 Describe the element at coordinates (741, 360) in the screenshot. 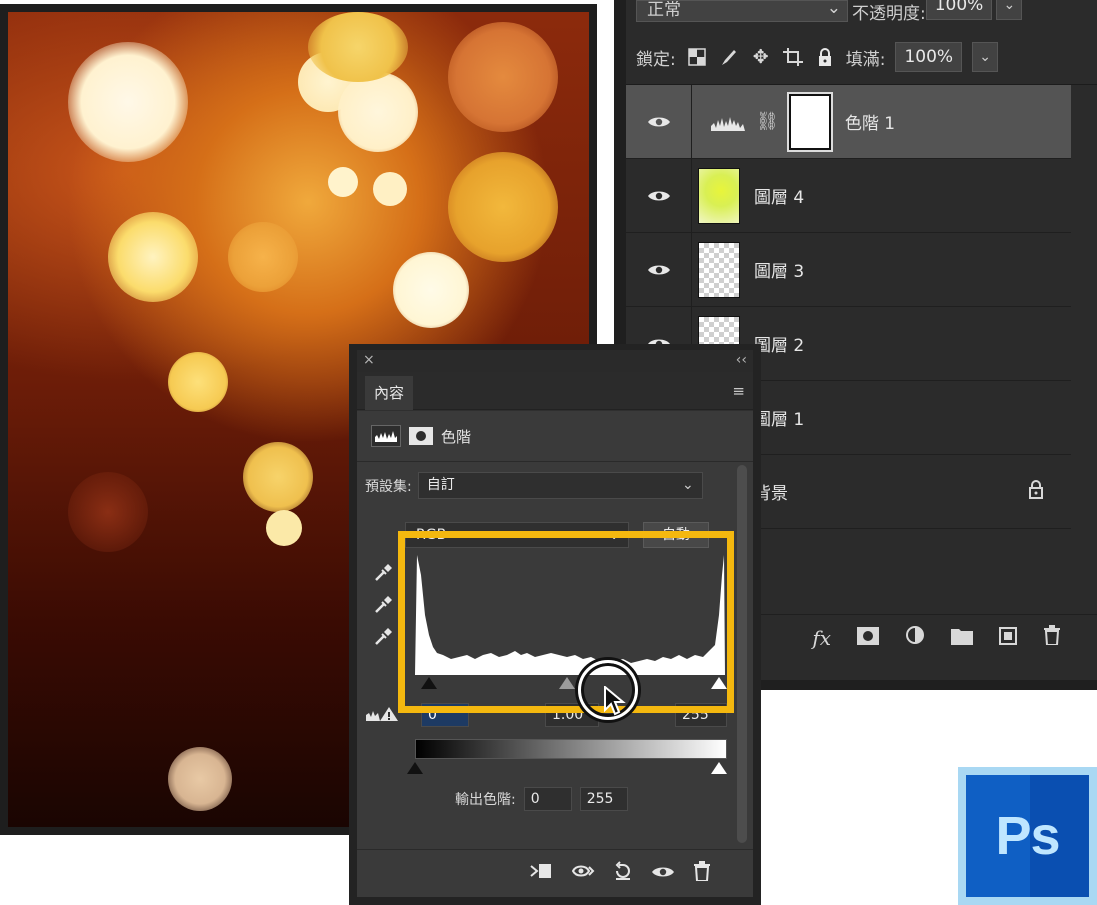

I see `collapse-icon: ‹‹` at that location.